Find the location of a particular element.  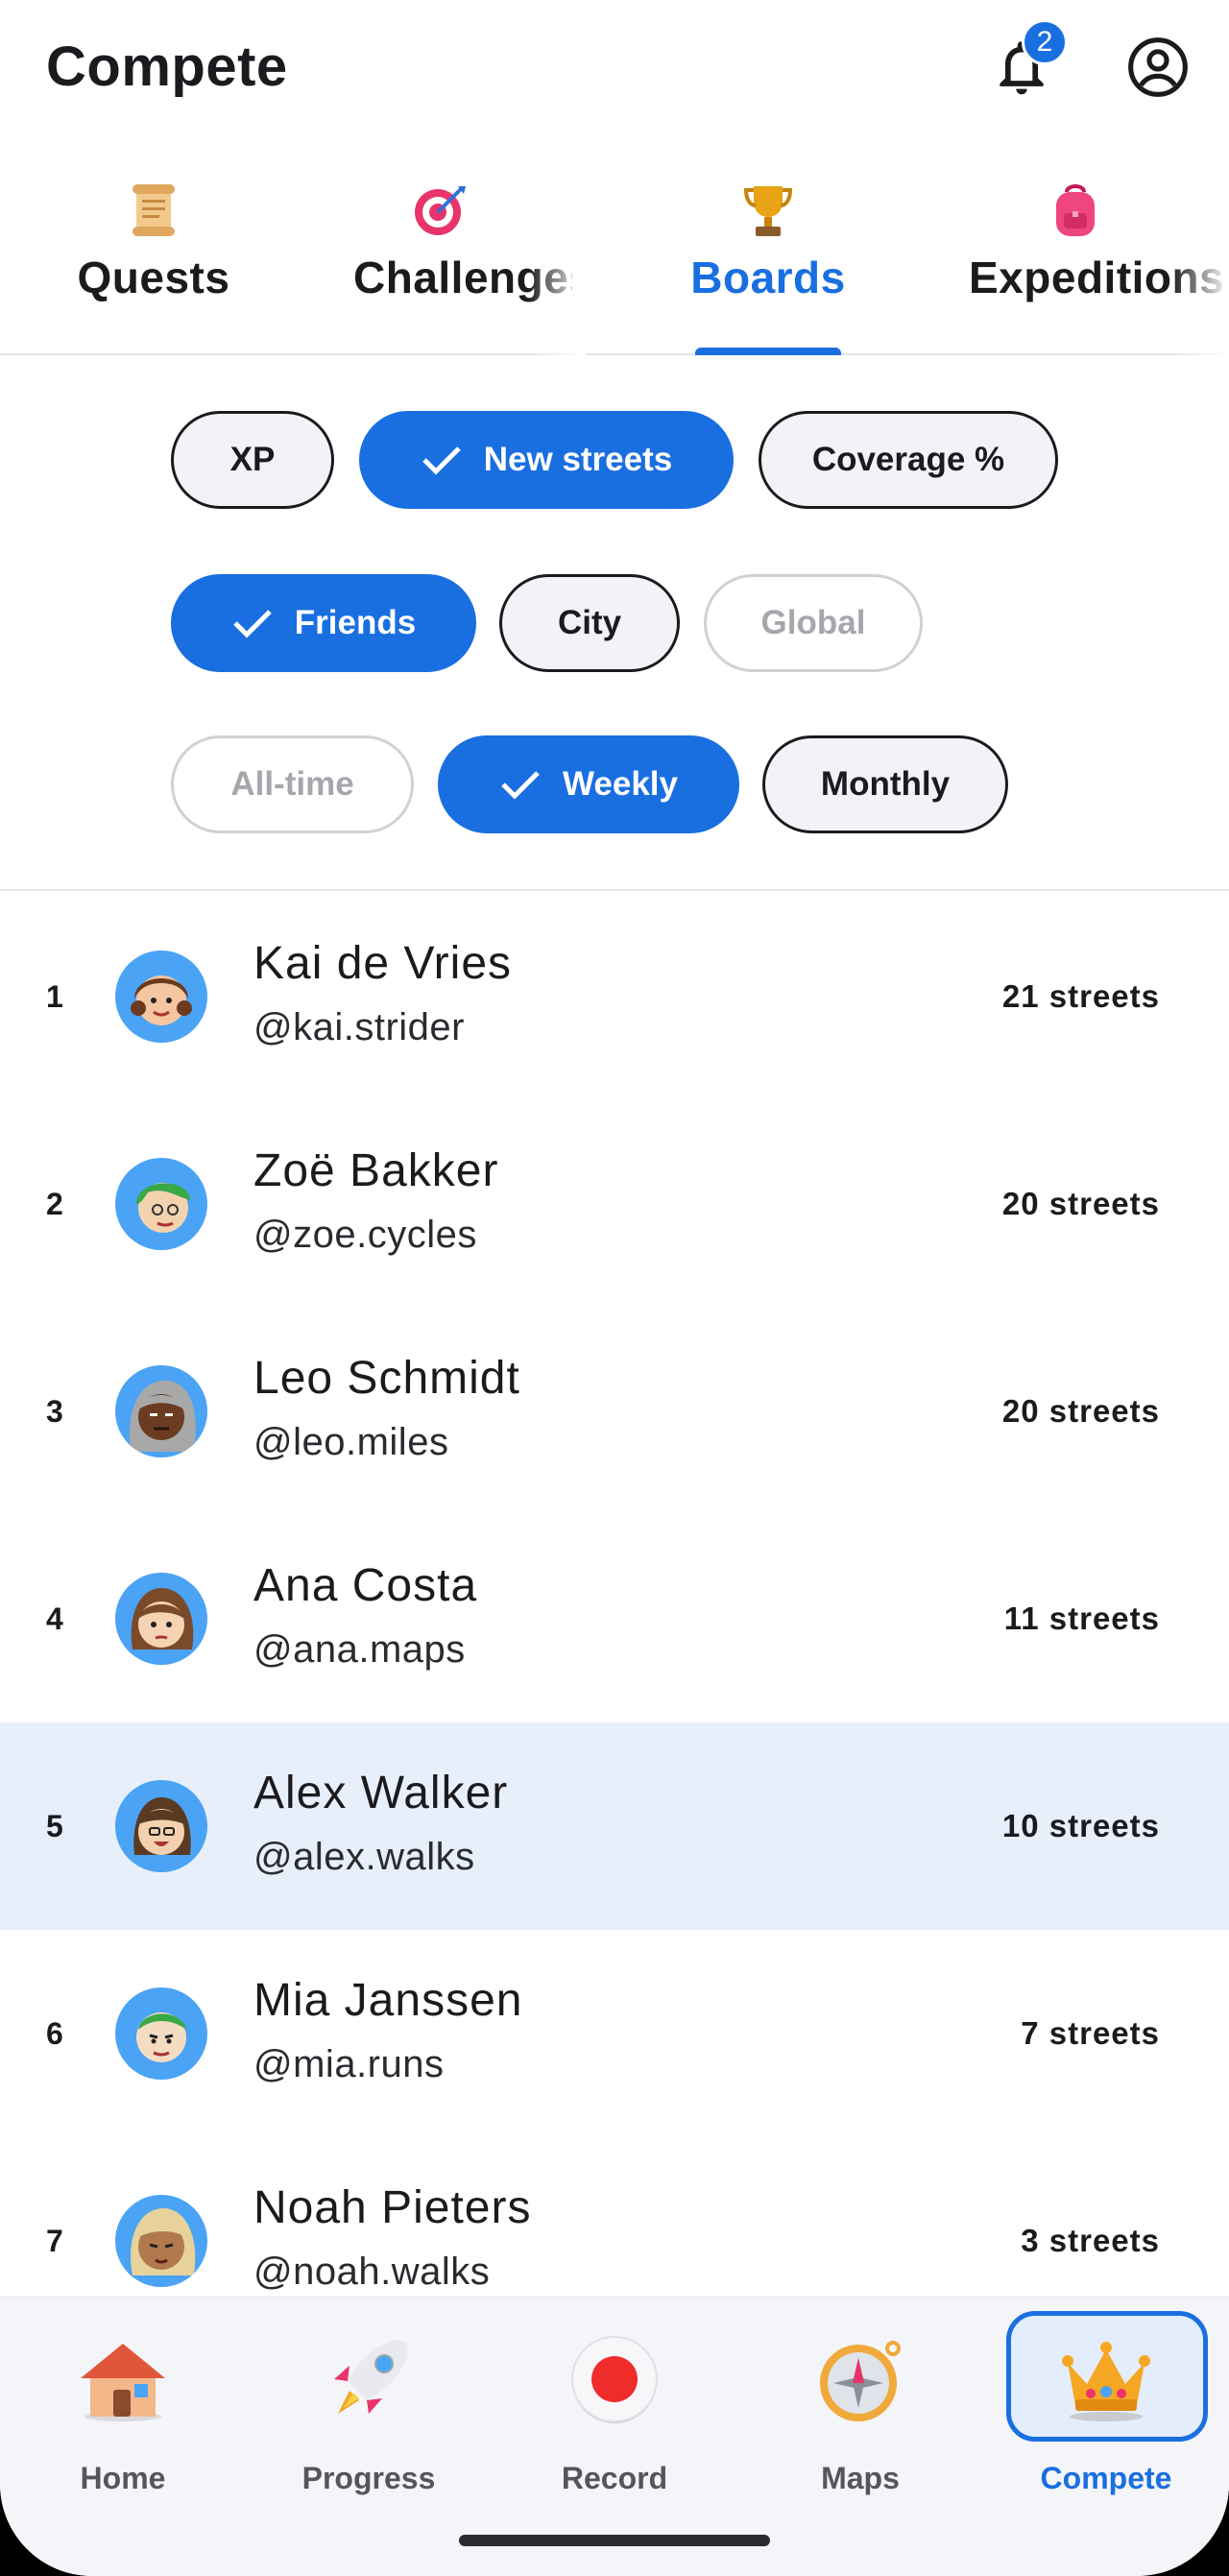

chip-label: XP is located at coordinates (253, 459).